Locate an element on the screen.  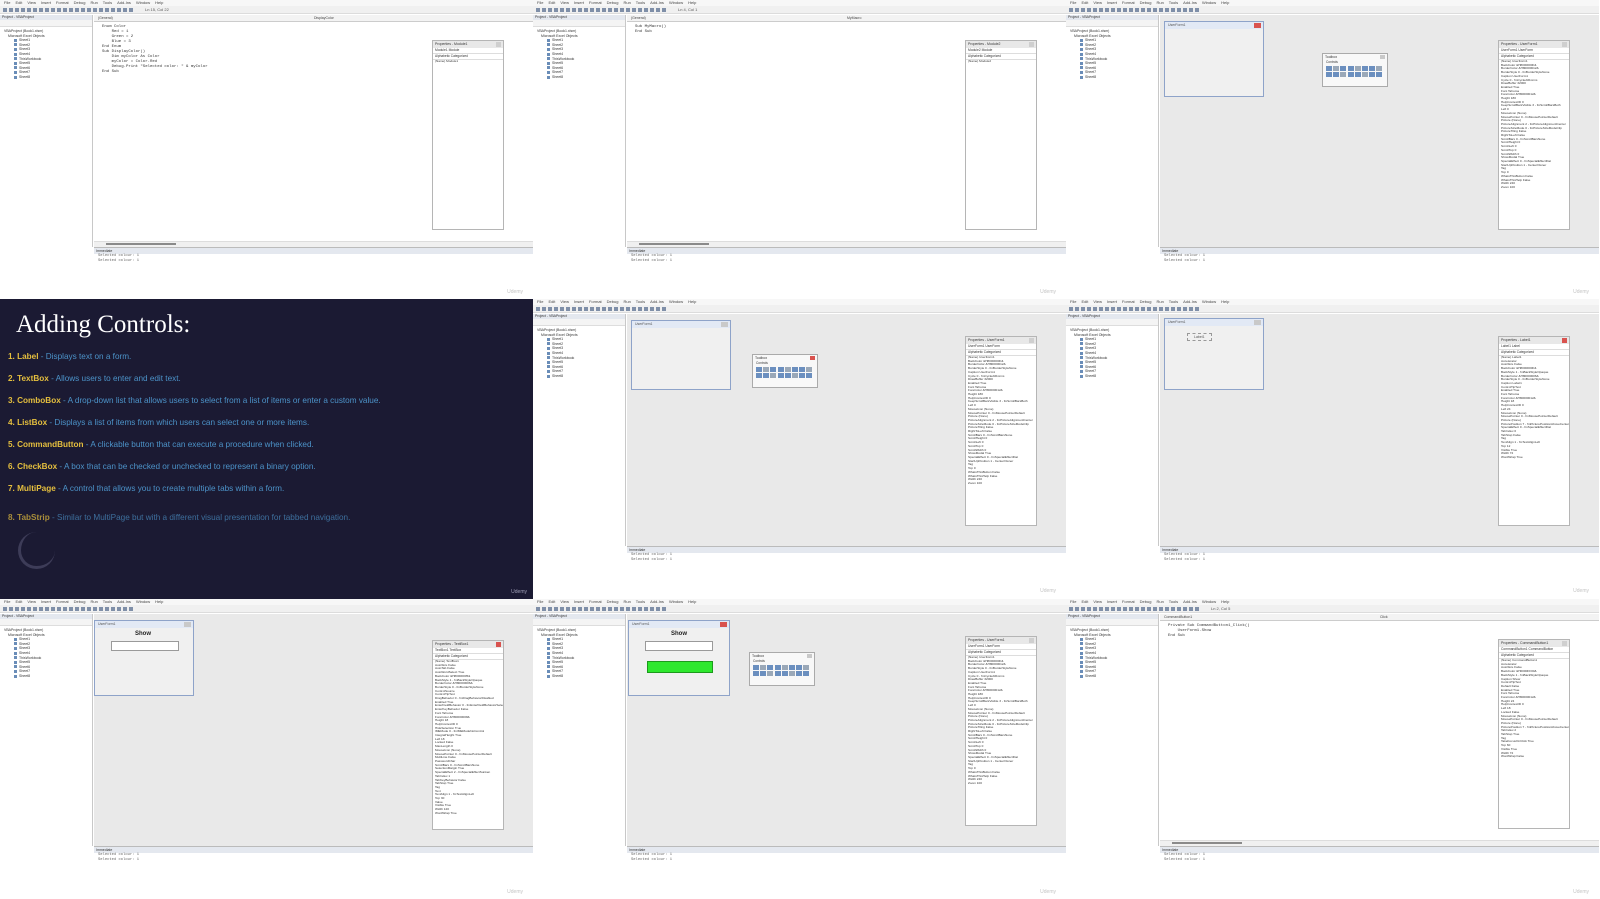
property-row: (Name) Module2 is located at coordinates (1001, 62).